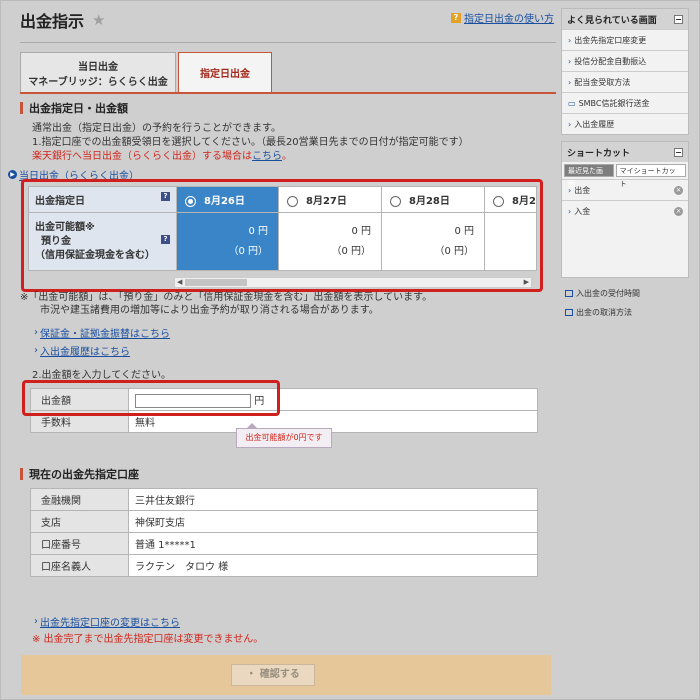 The width and height of the screenshot is (700, 700). What do you see at coordinates (98, 20) in the screenshot?
I see `favorite-star-icon: ★` at bounding box center [98, 20].